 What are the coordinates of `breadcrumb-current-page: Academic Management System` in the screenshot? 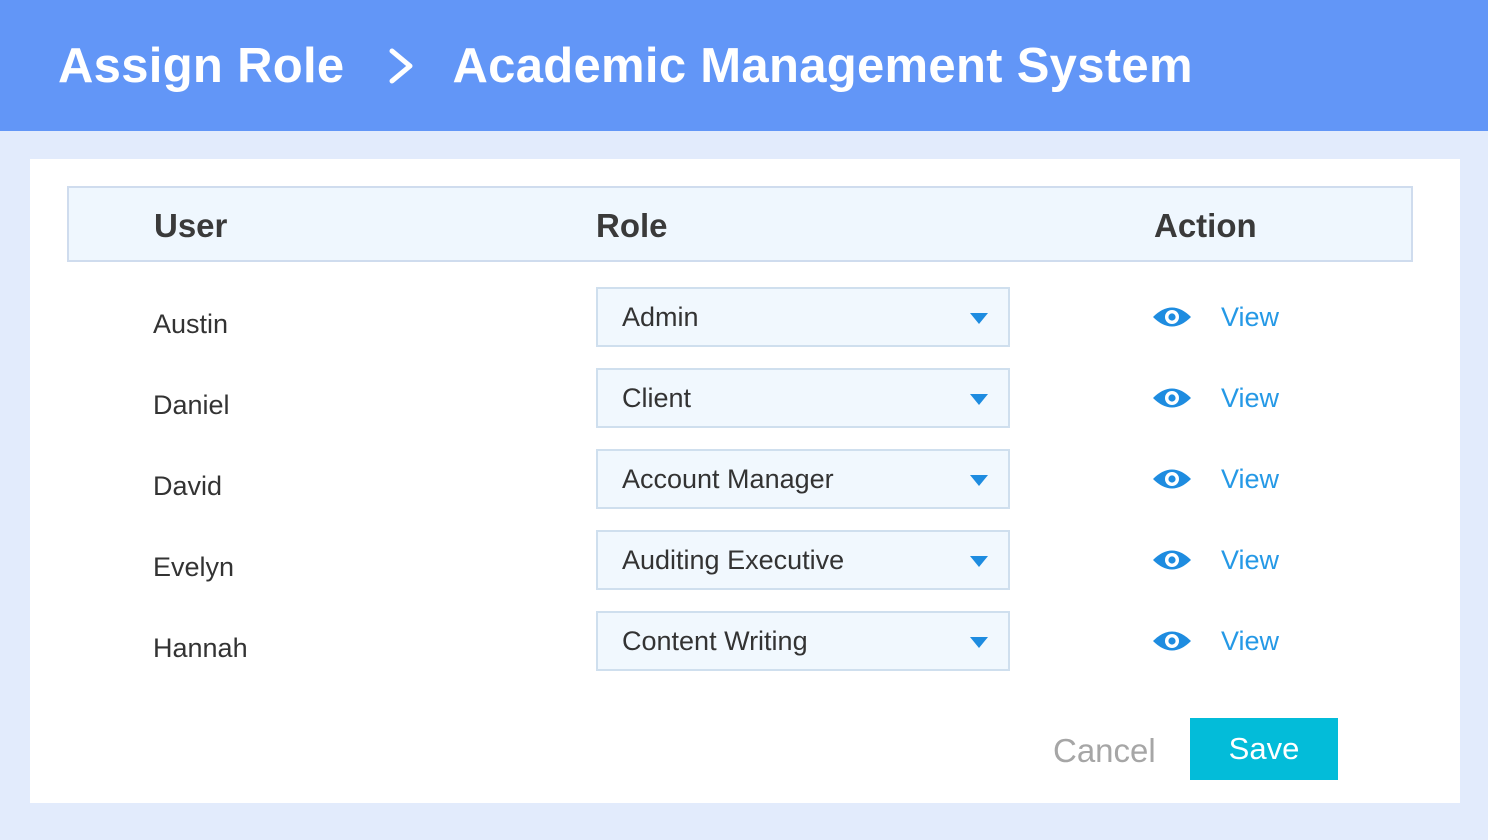 It's located at (822, 65).